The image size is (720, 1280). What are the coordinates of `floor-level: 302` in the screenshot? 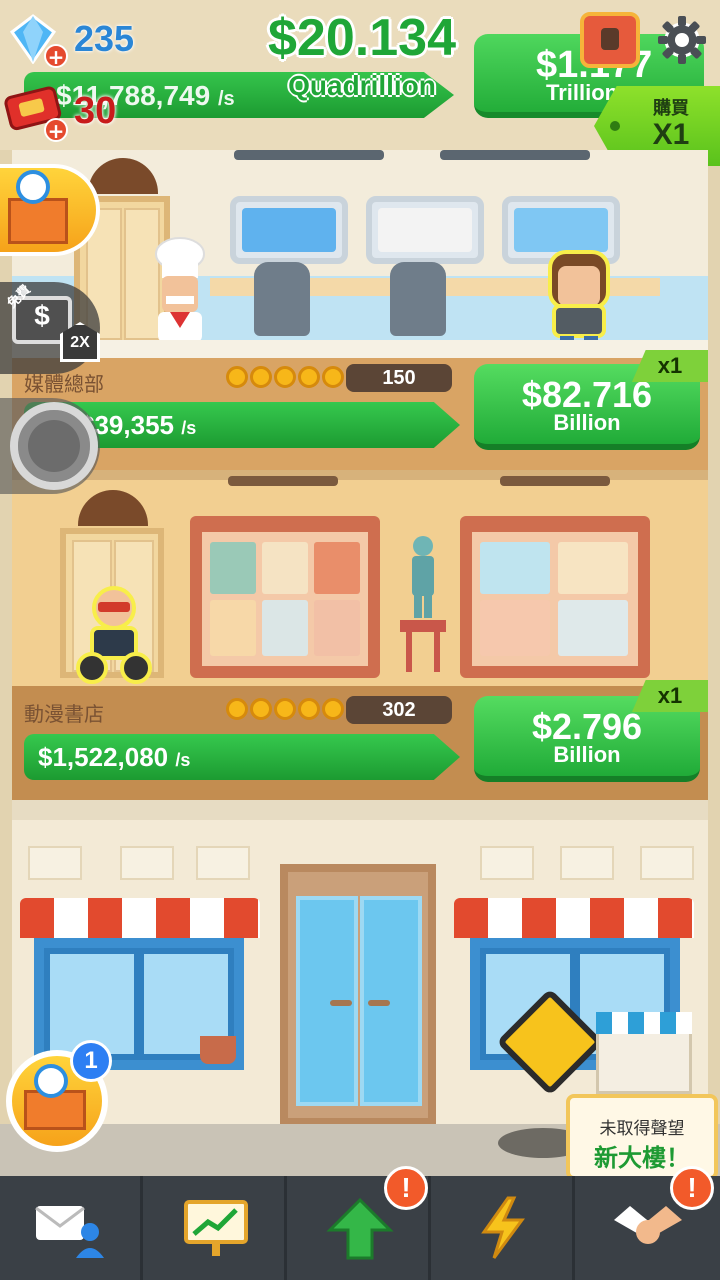 It's located at (399, 710).